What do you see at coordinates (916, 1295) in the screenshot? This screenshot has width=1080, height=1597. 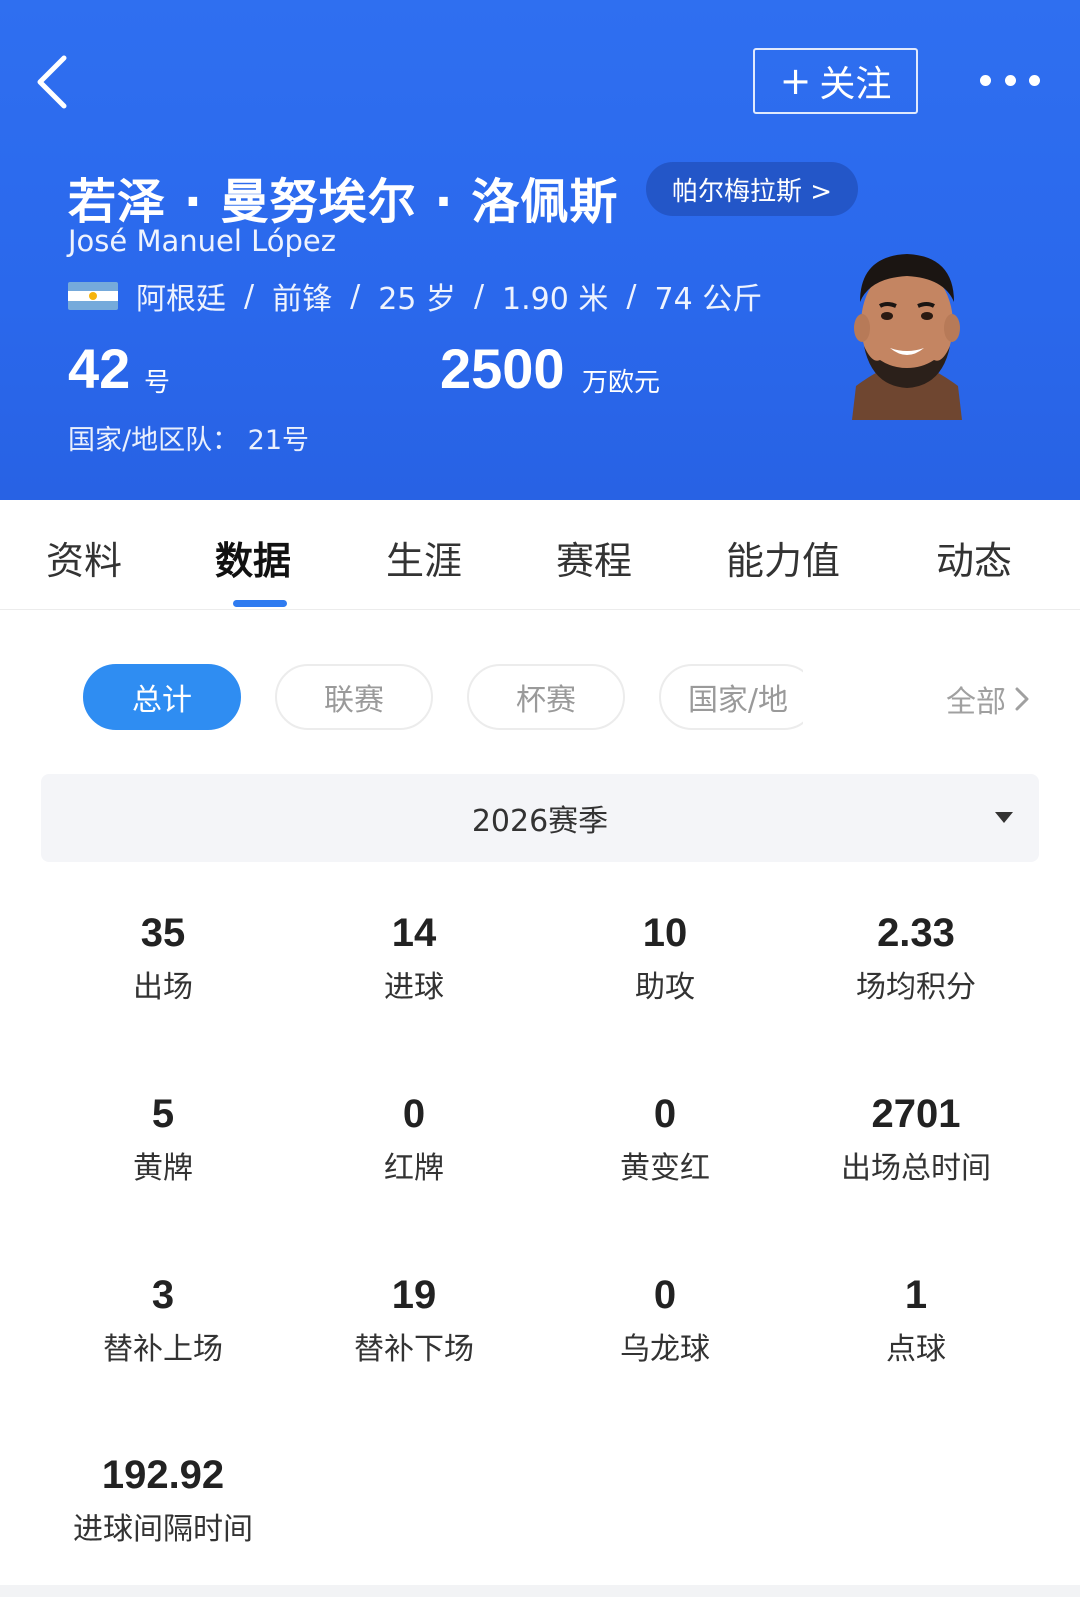 I see `stat-value: 1` at bounding box center [916, 1295].